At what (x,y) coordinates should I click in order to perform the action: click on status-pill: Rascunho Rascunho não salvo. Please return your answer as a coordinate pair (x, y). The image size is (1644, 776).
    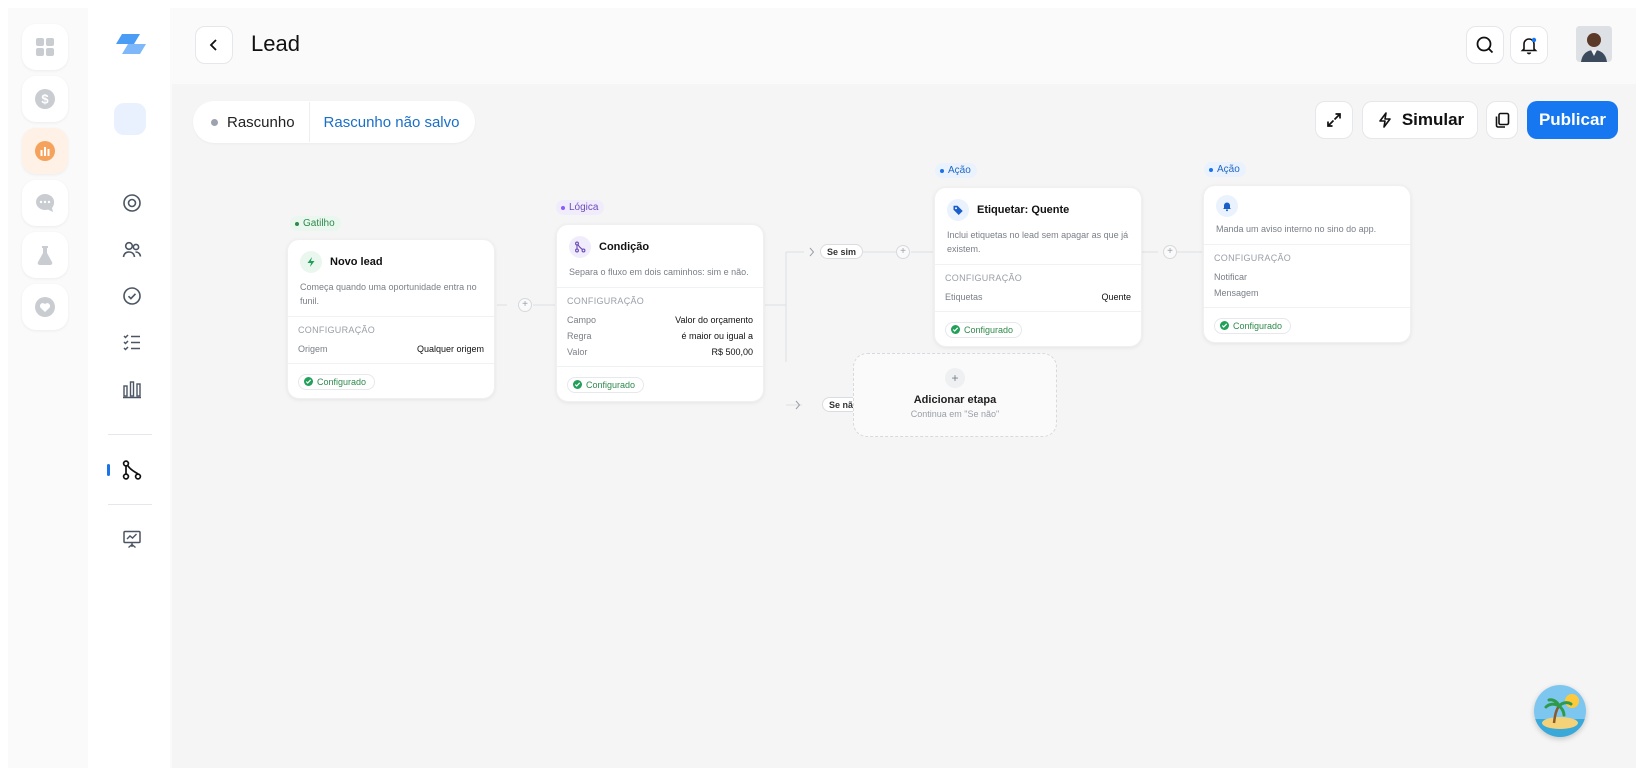
    Looking at the image, I should click on (334, 122).